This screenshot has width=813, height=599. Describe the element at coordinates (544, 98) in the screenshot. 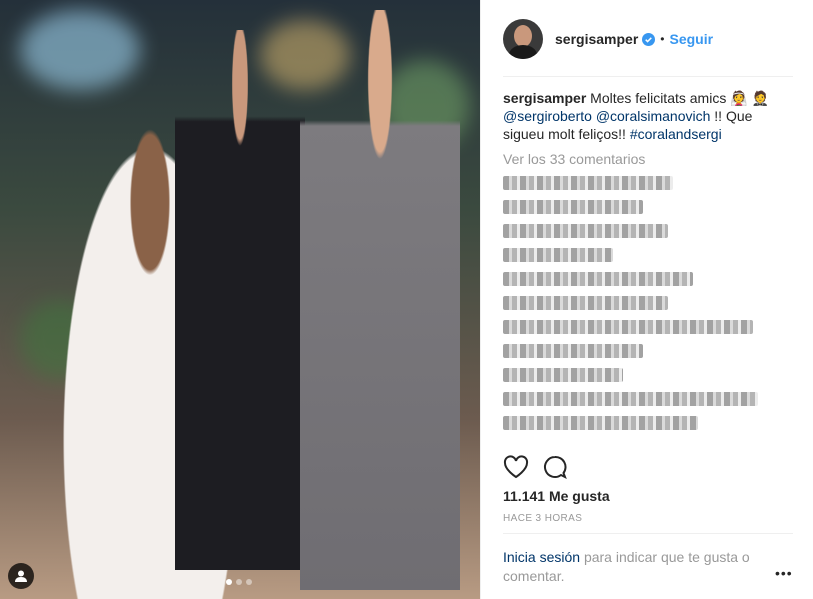

I see `caption-username: sergisamper` at that location.